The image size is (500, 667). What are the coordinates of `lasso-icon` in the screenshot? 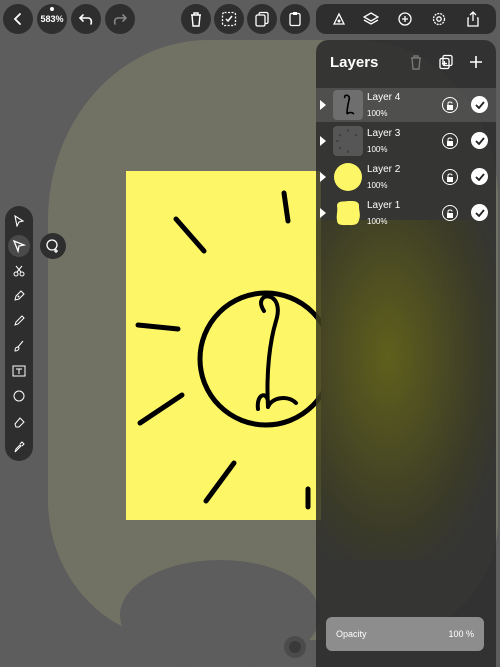 It's located at (52, 246).